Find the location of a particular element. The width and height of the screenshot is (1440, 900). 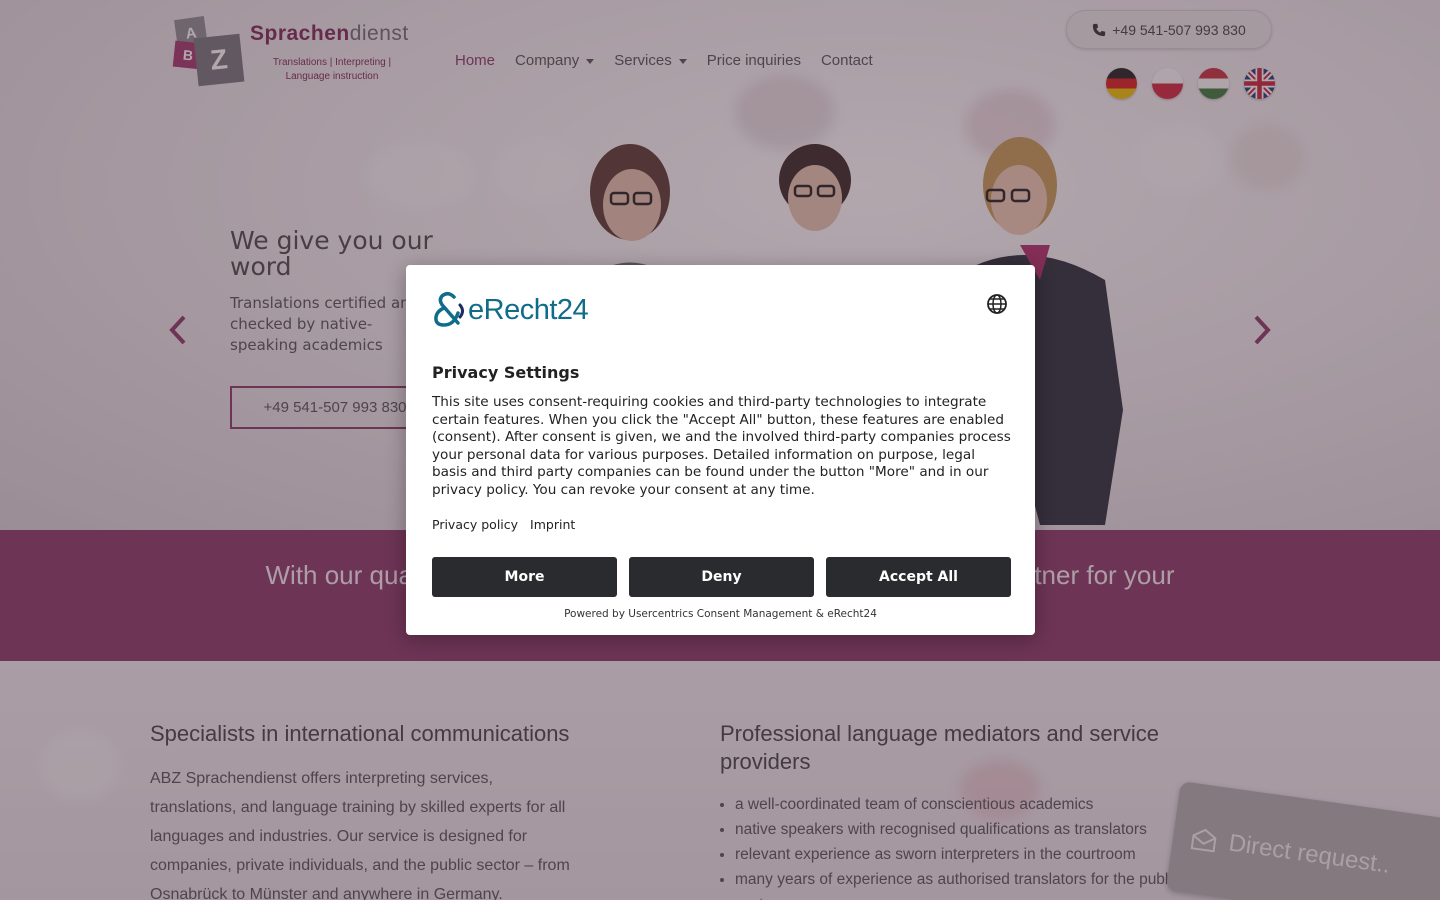

privacy-policy-link: Privacy policy is located at coordinates (475, 524).